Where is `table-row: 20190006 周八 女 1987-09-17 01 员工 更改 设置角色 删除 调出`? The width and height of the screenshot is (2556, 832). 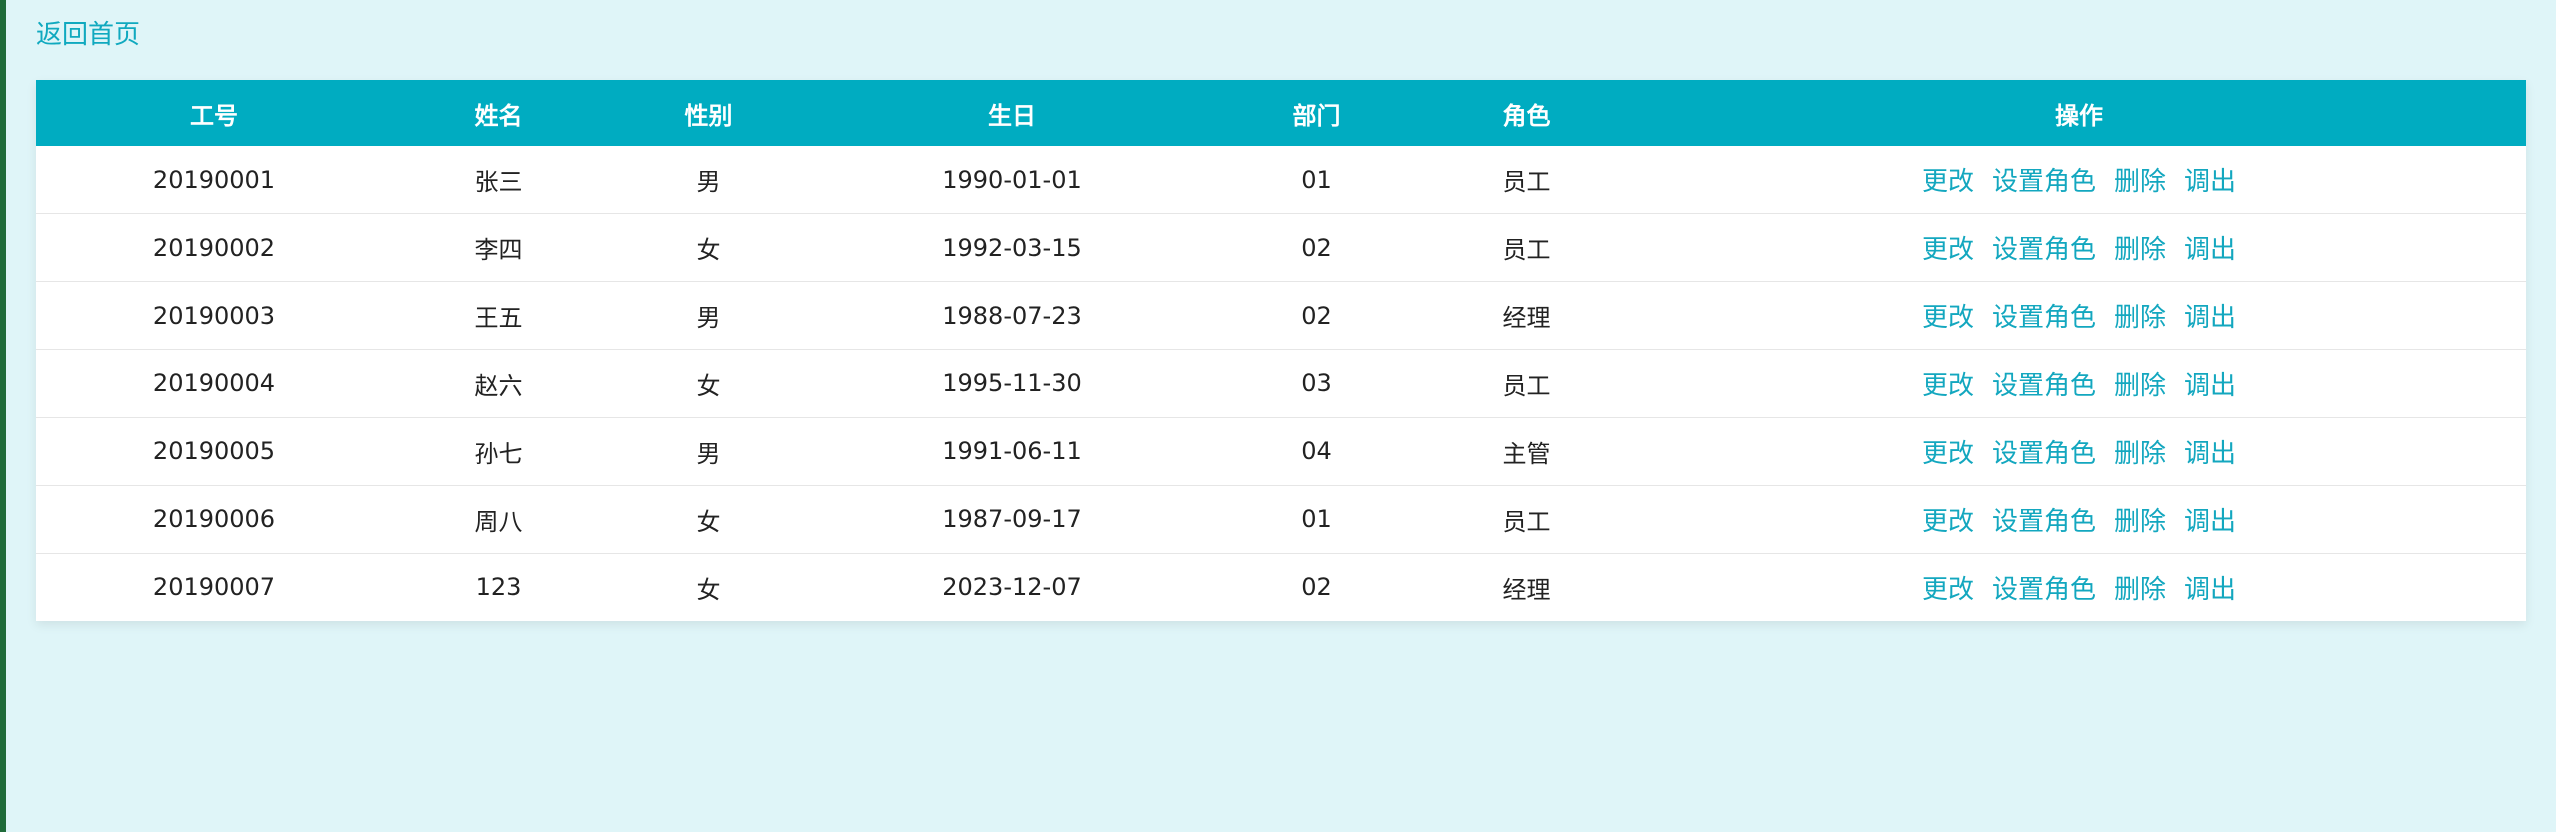 table-row: 20190006 周八 女 1987-09-17 01 员工 更改 设置角色 删除 调出 is located at coordinates (1281, 519).